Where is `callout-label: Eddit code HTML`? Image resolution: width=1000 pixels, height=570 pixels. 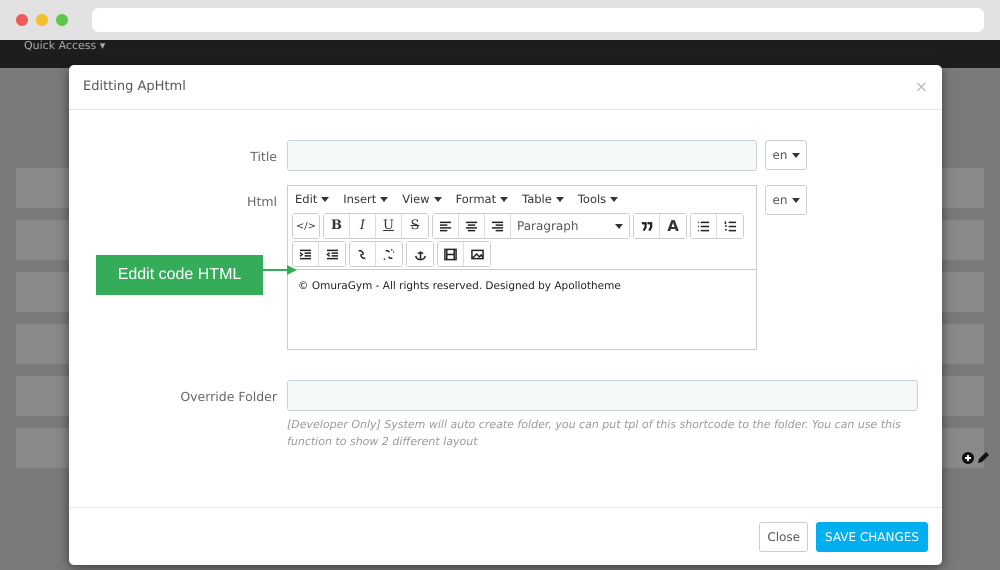 callout-label: Eddit code HTML is located at coordinates (179, 275).